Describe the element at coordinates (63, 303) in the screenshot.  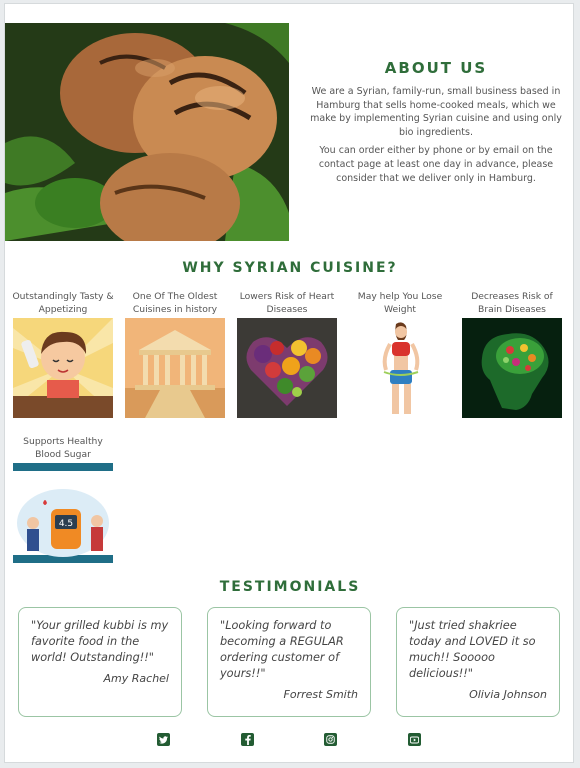
I see `benefit-label: Outstandingly Tasty & Appetizing` at that location.